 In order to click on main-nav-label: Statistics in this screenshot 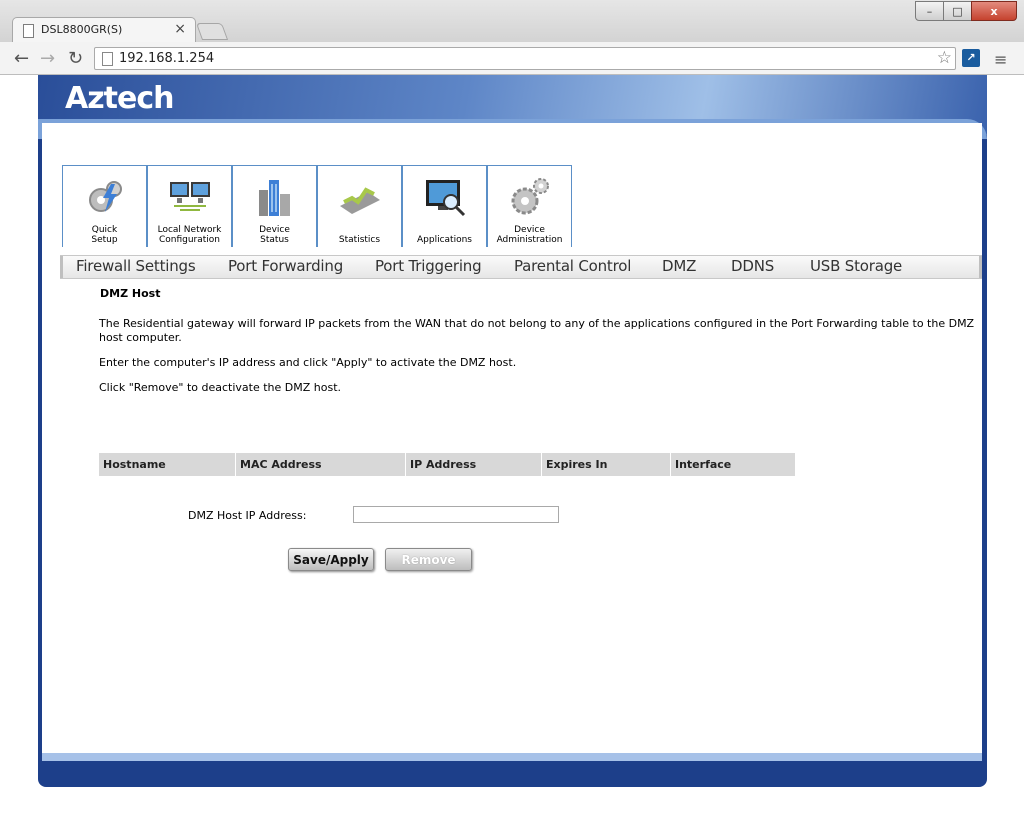, I will do `click(359, 240)`.